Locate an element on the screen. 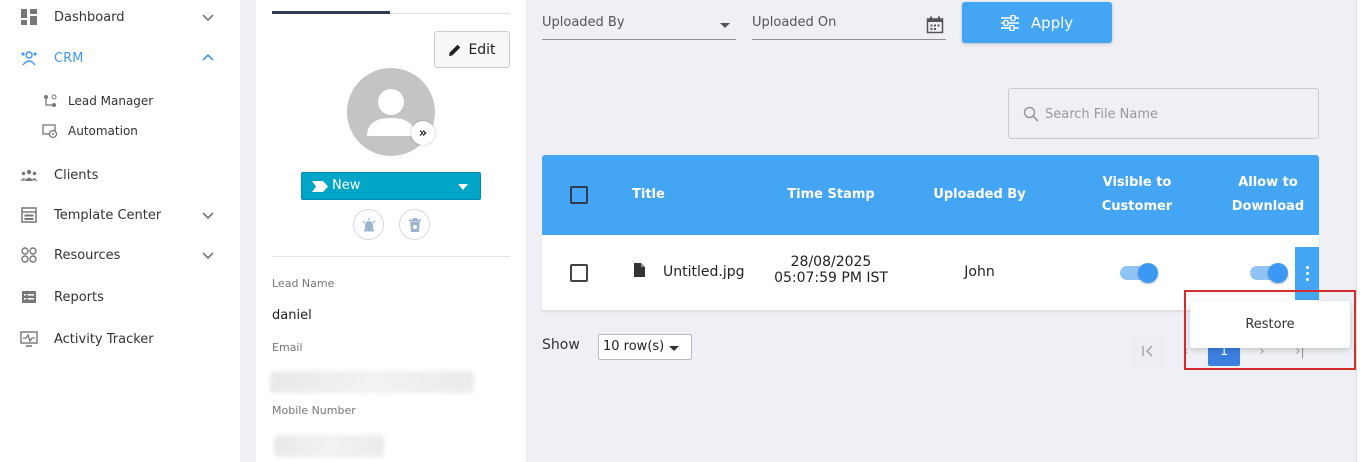 This screenshot has width=1360, height=462. active-tab-indicator is located at coordinates (331, 12).